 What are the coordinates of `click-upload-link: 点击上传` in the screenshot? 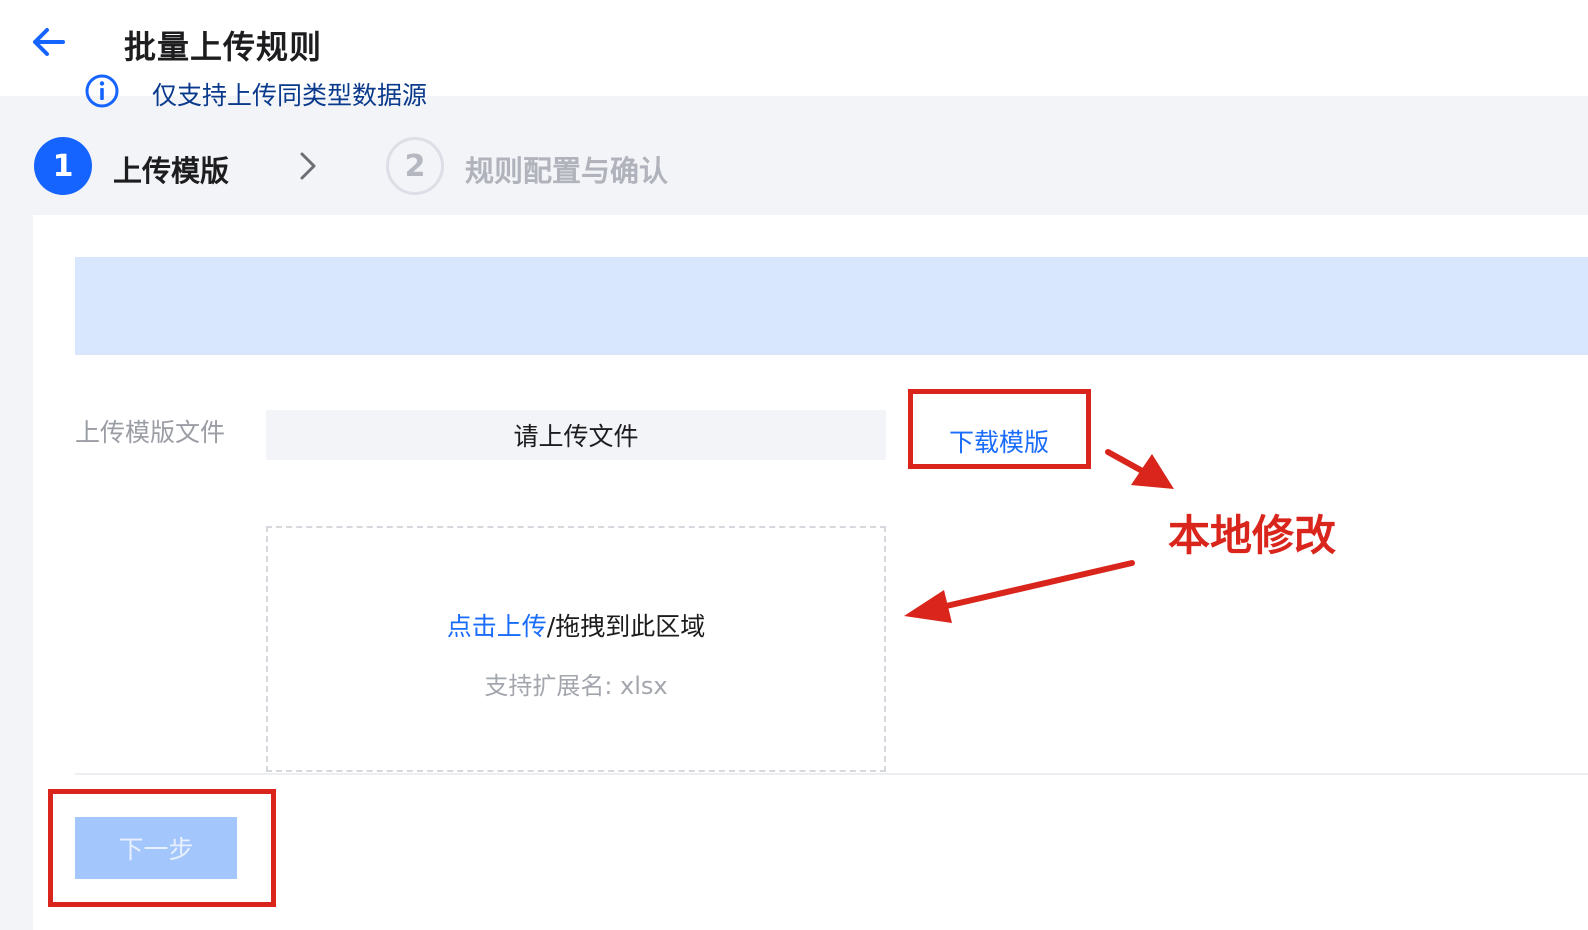 It's located at (497, 626).